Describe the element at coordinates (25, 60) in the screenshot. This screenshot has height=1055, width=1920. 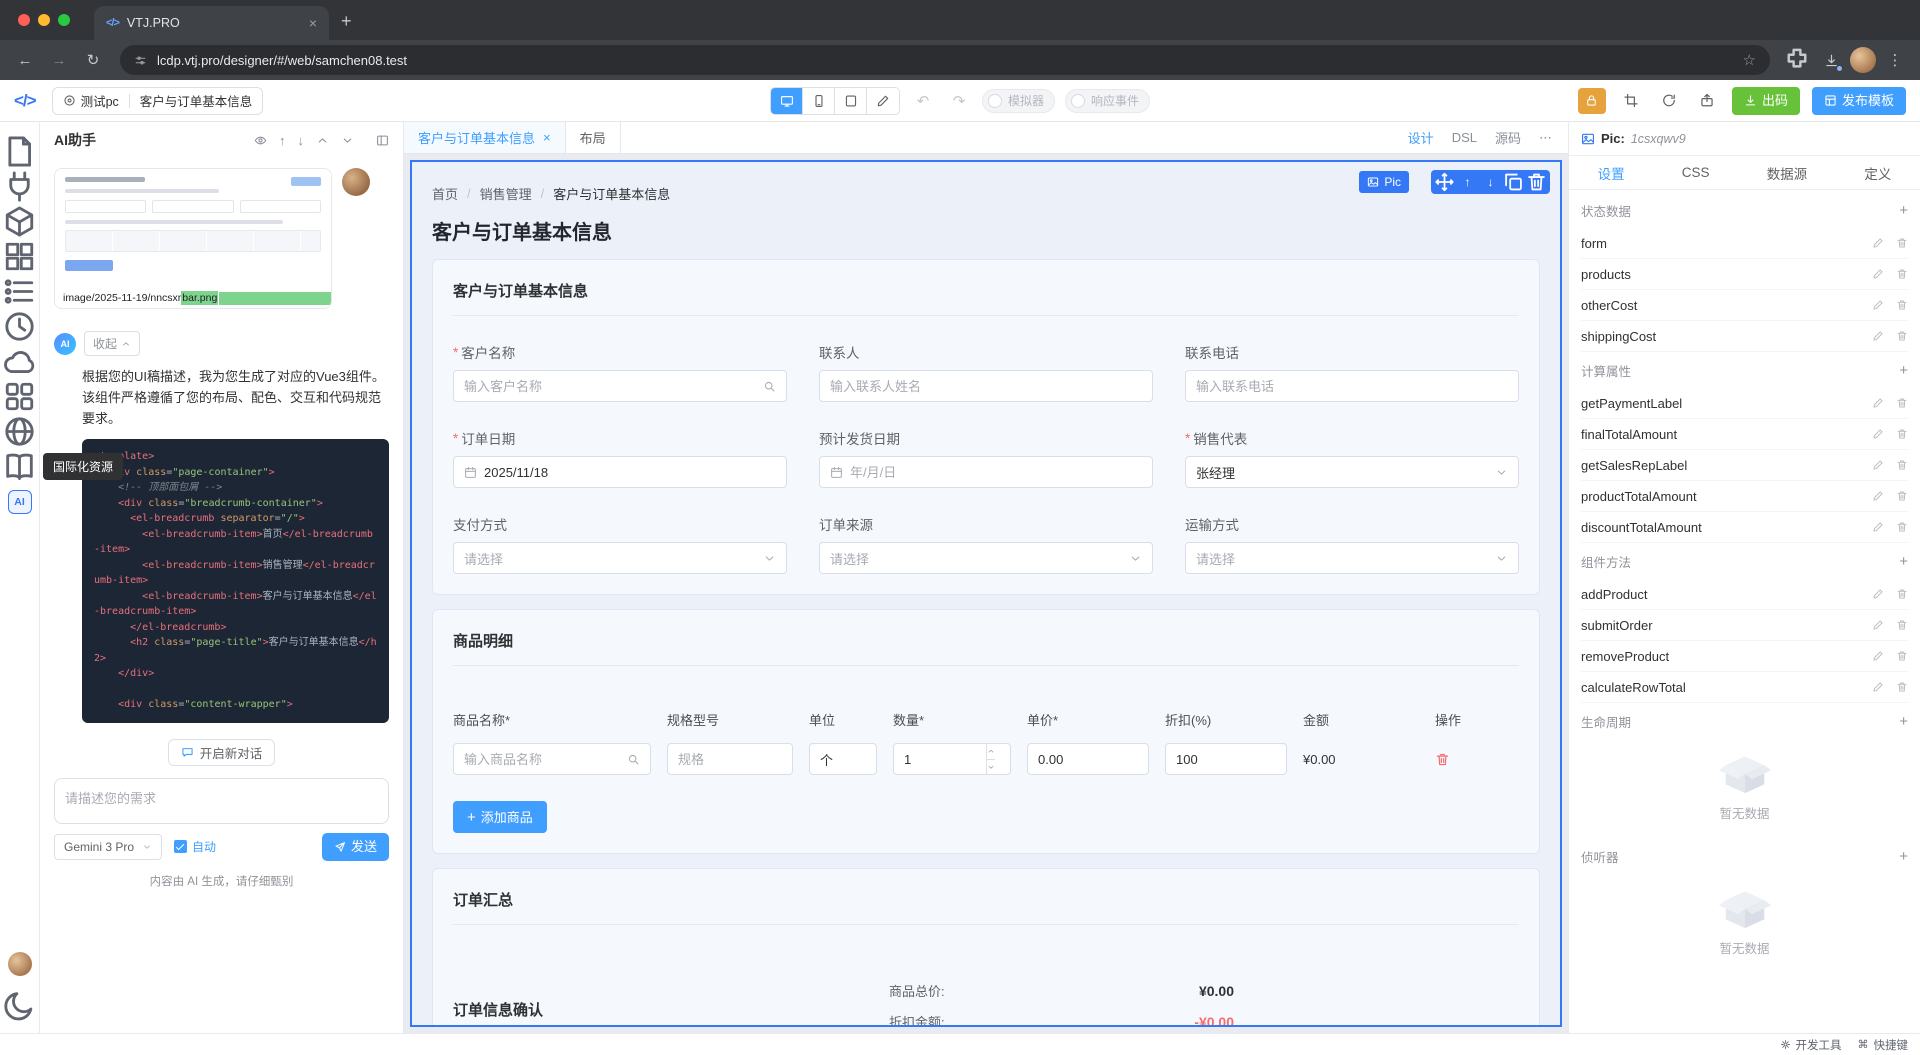
I see `back-button: ←` at that location.